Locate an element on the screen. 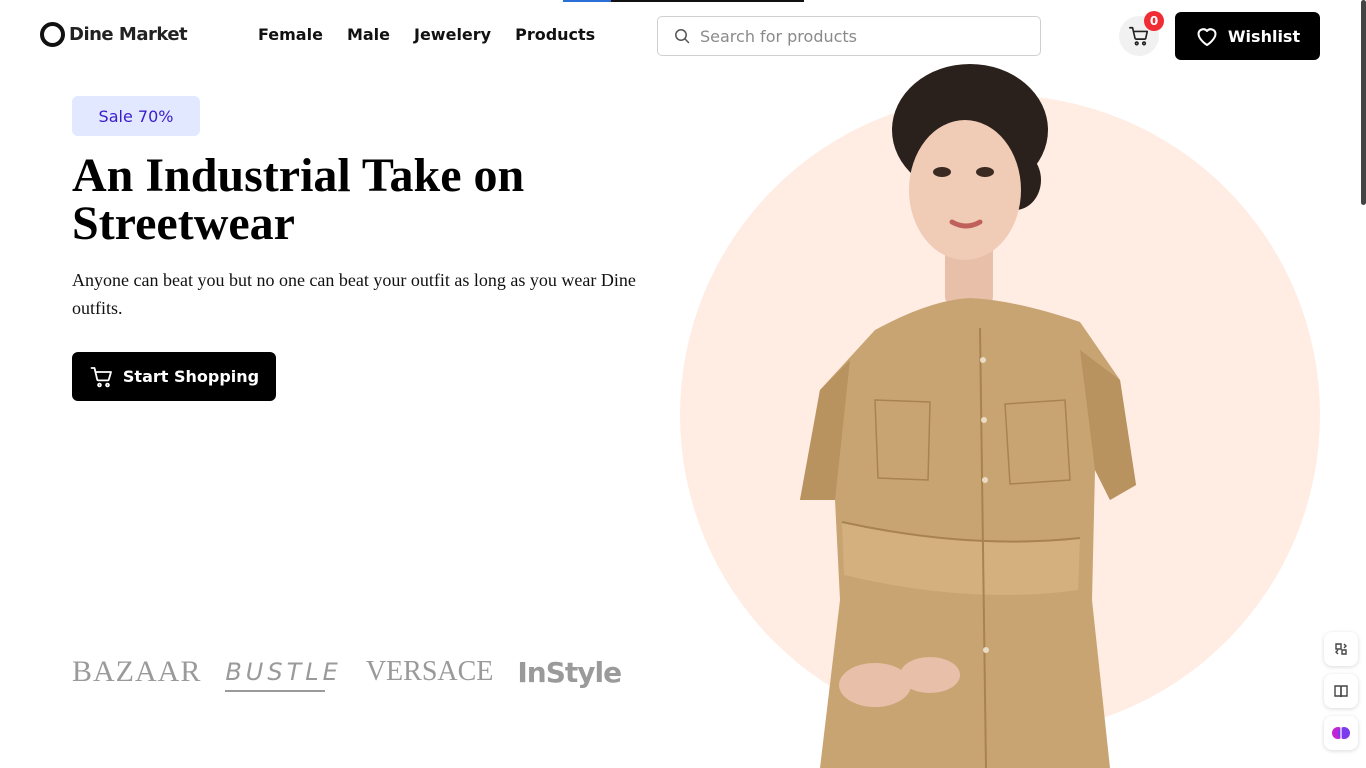  brand-logo-instyle: InStyle is located at coordinates (569, 672).